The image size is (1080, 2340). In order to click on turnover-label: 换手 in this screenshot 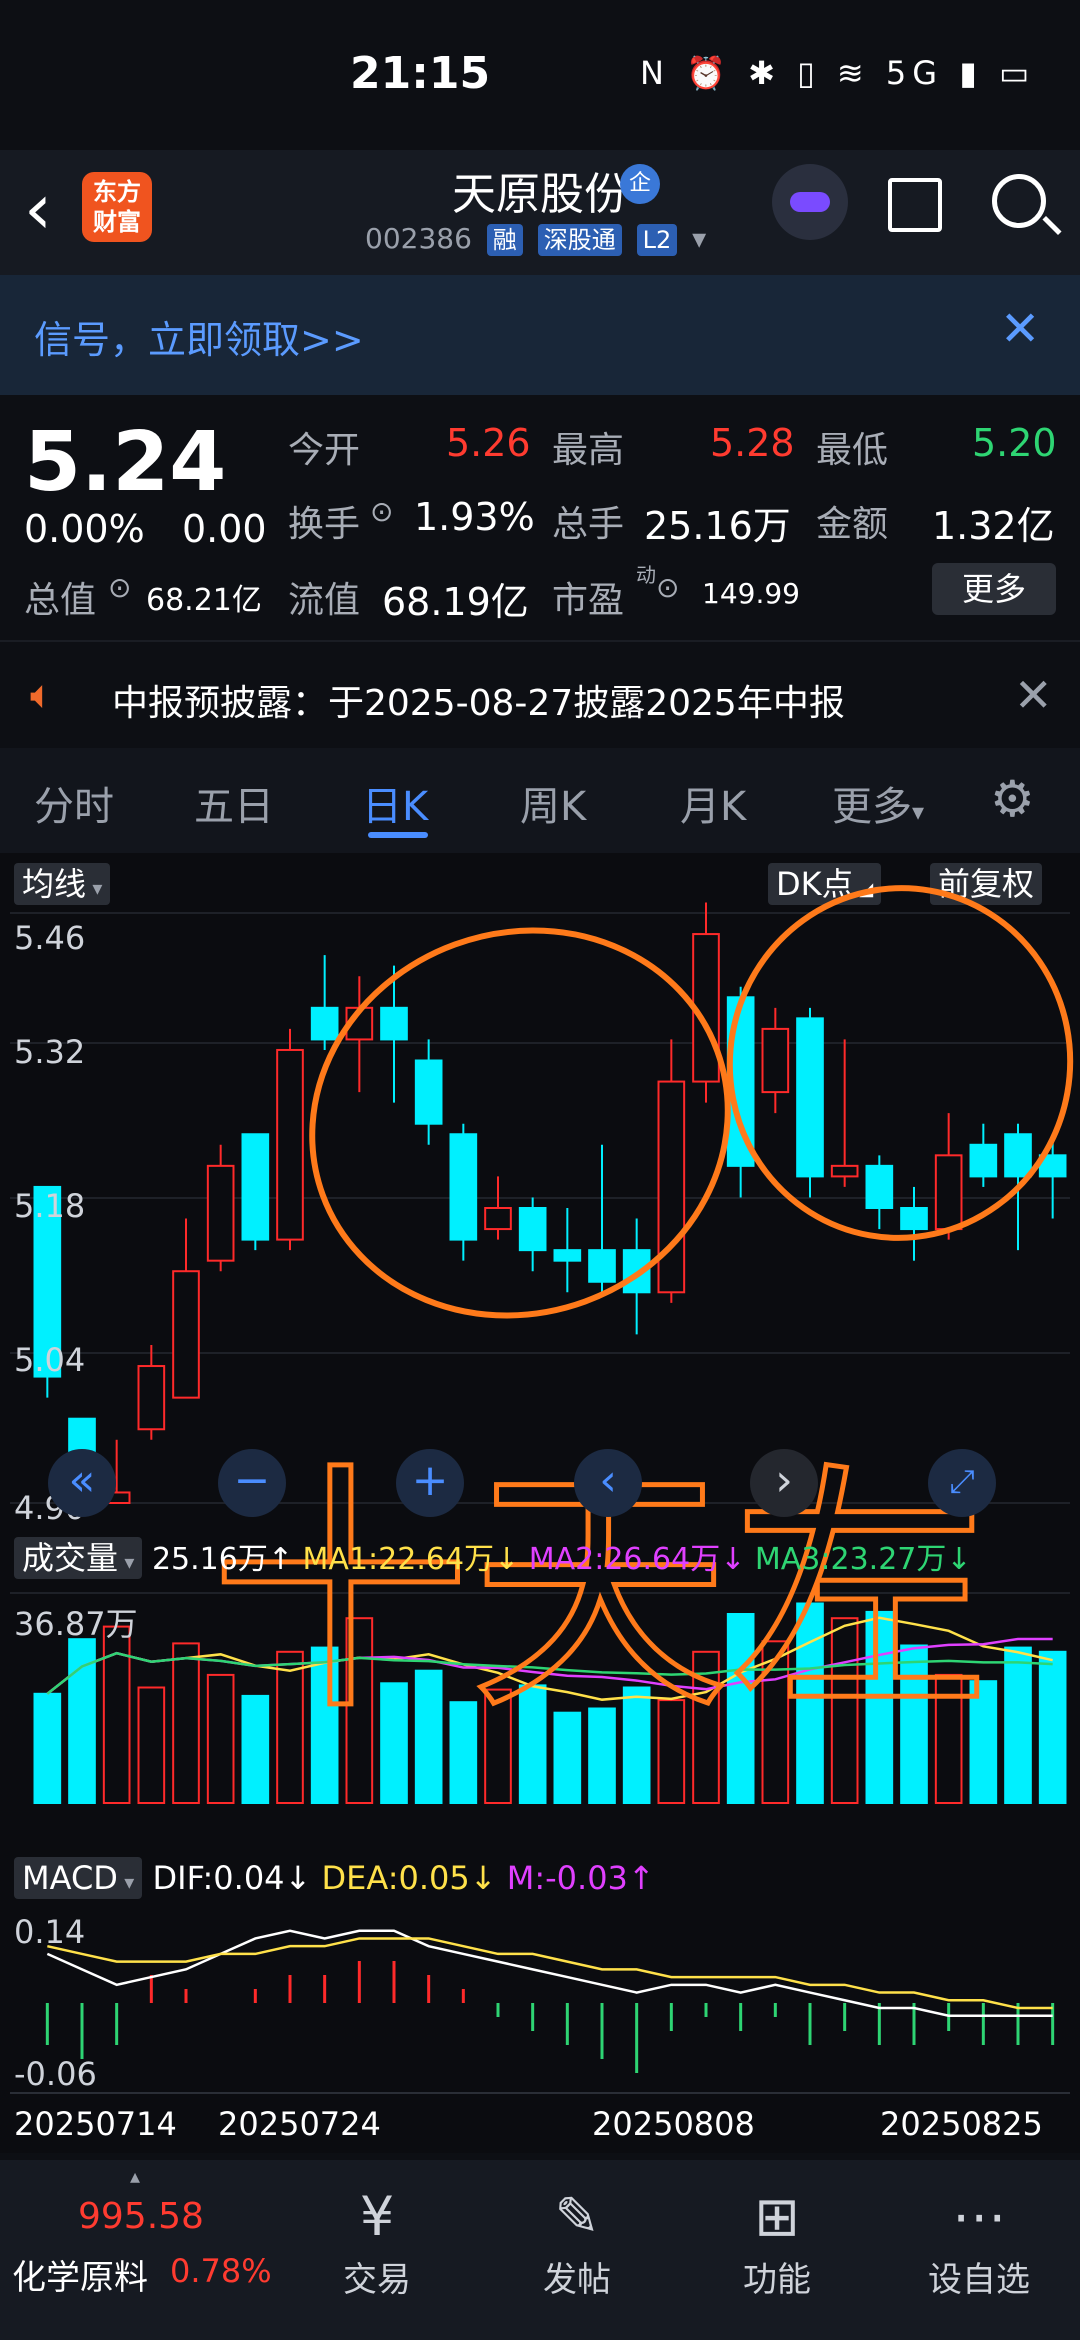, I will do `click(324, 524)`.